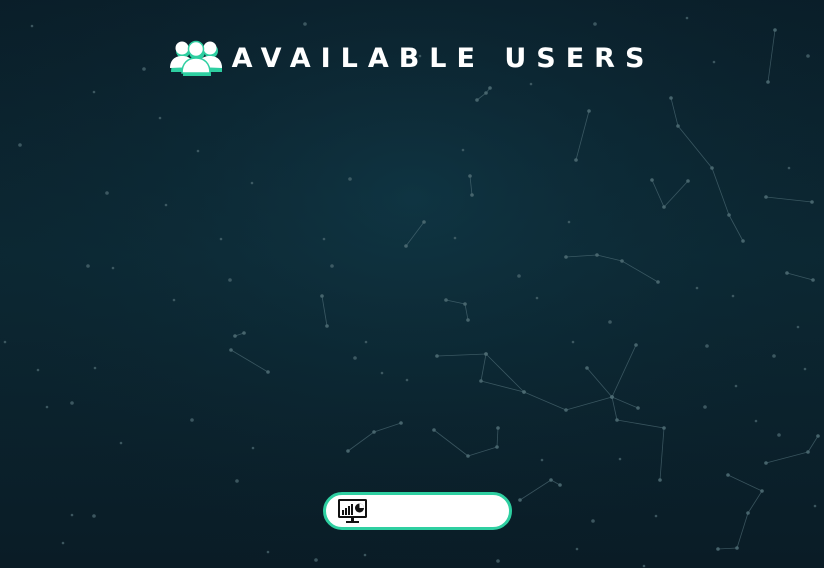  I want to click on monitor-neck, so click(352, 519).